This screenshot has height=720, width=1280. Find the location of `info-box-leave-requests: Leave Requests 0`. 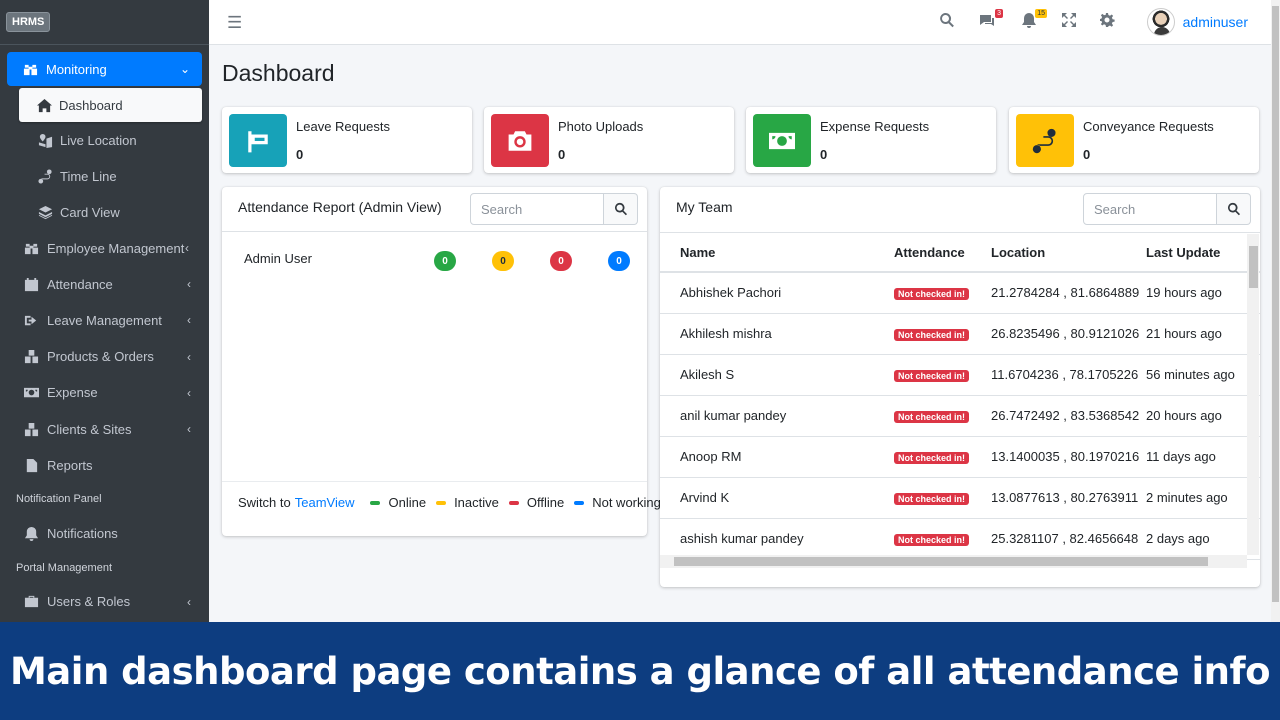

info-box-leave-requests: Leave Requests 0 is located at coordinates (347, 140).